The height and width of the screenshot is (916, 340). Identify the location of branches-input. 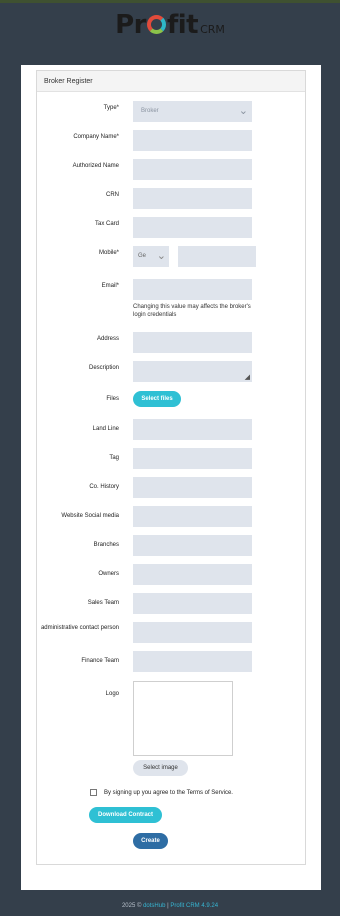
(192, 545).